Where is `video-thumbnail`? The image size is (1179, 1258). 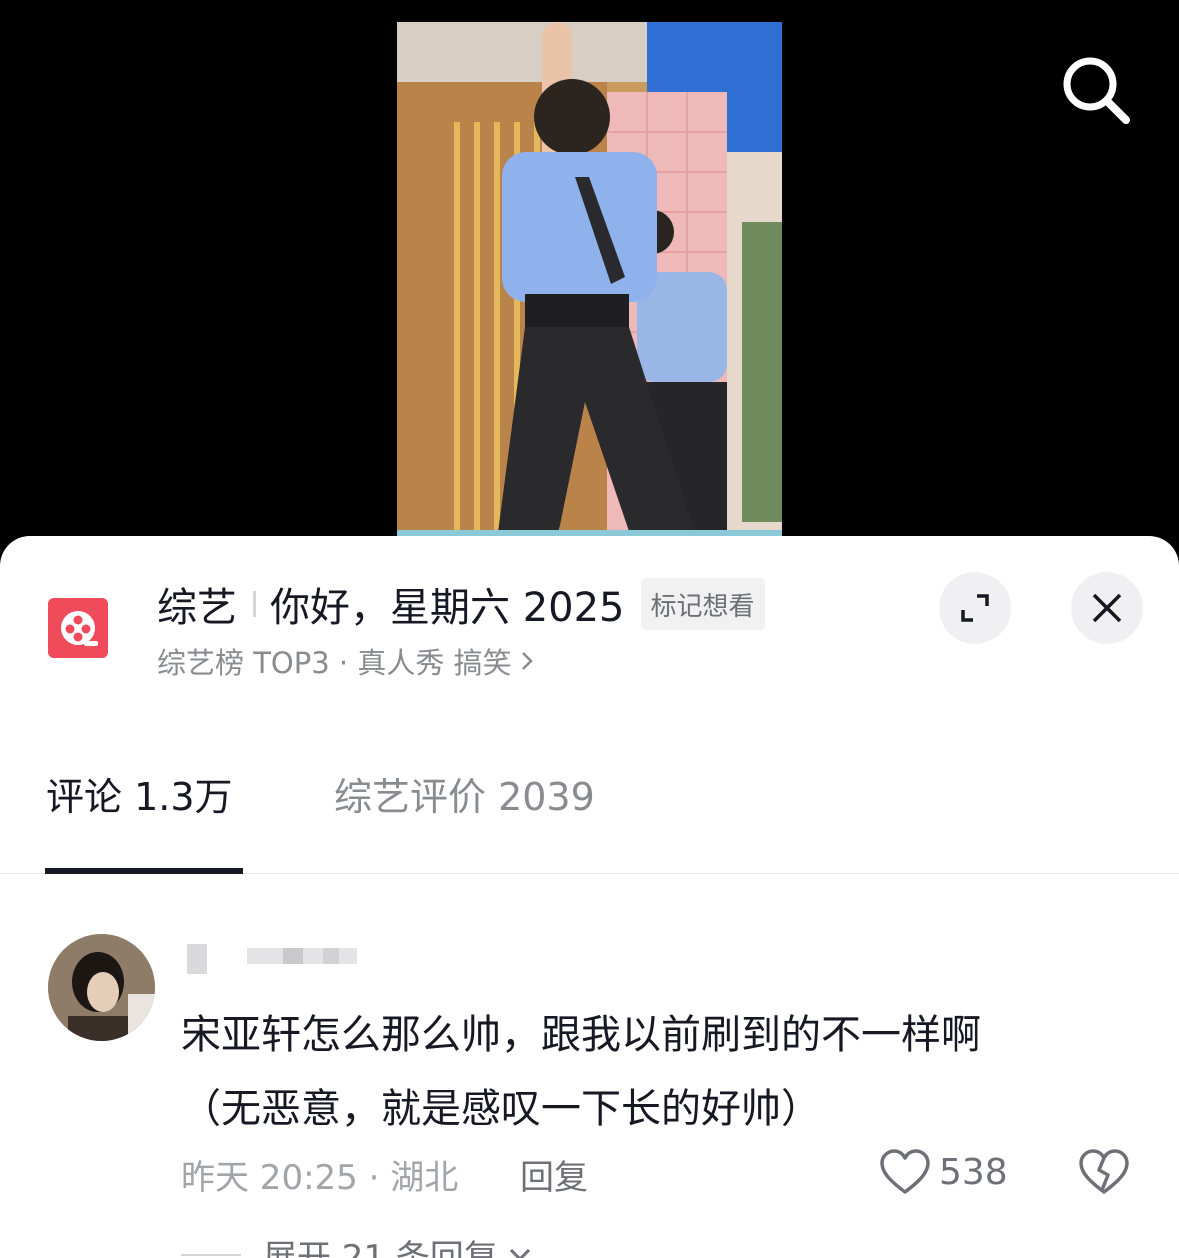
video-thumbnail is located at coordinates (589, 281).